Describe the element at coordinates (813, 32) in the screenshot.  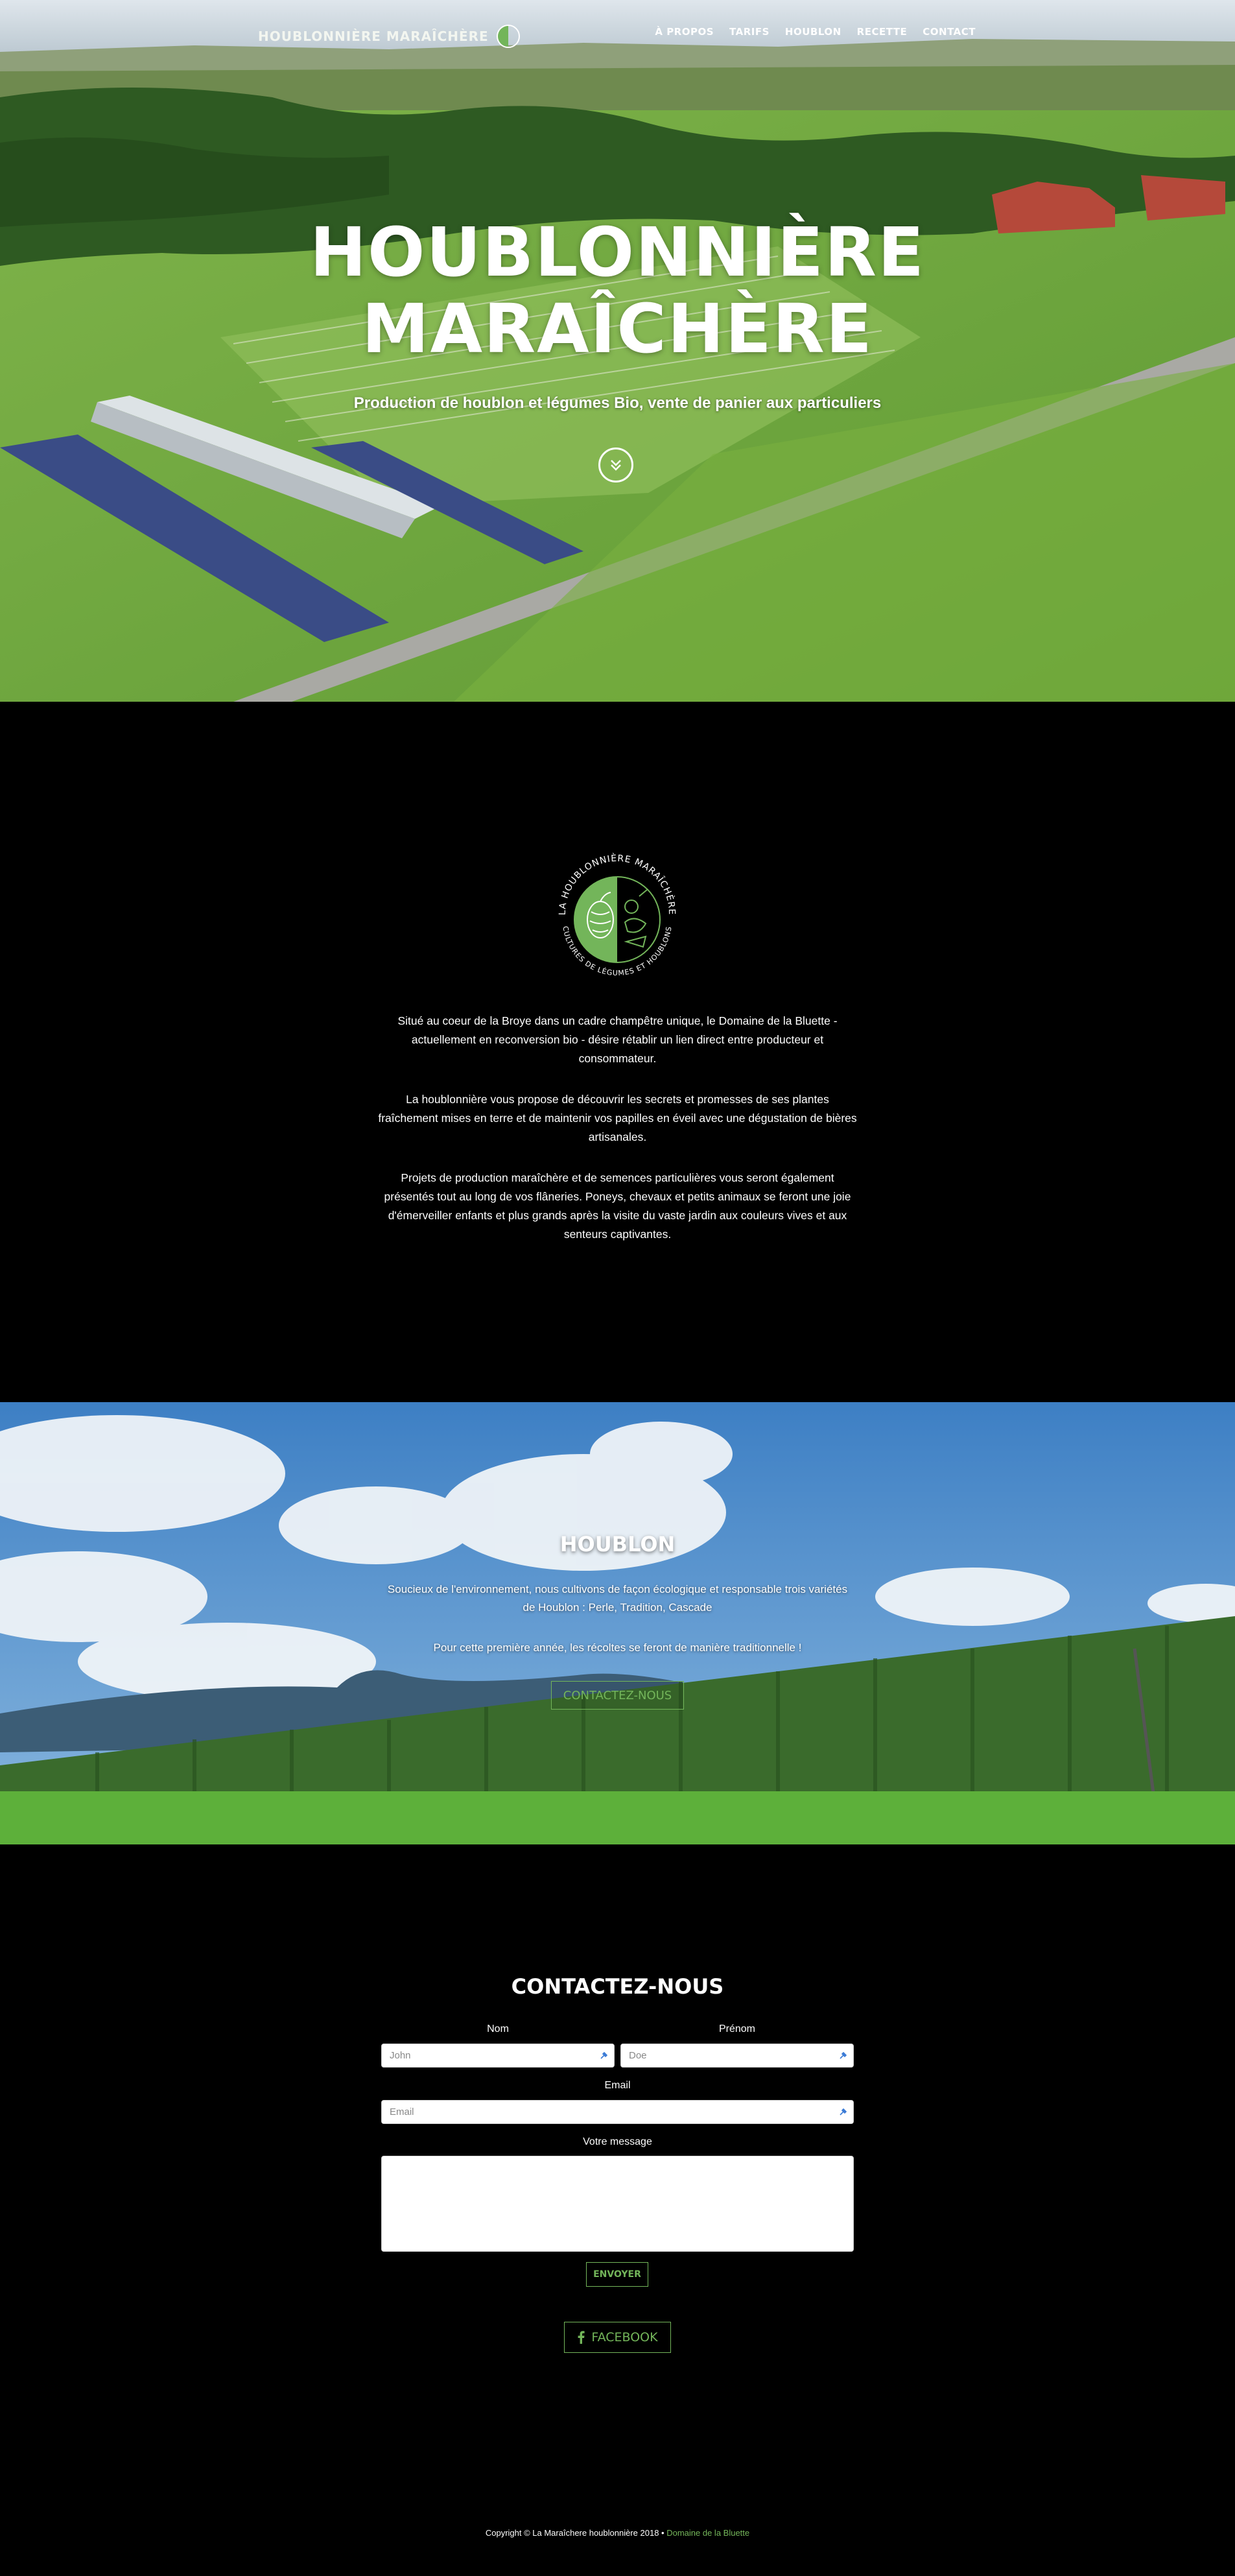
I see `menu-item-houblon: HOUBLON` at that location.